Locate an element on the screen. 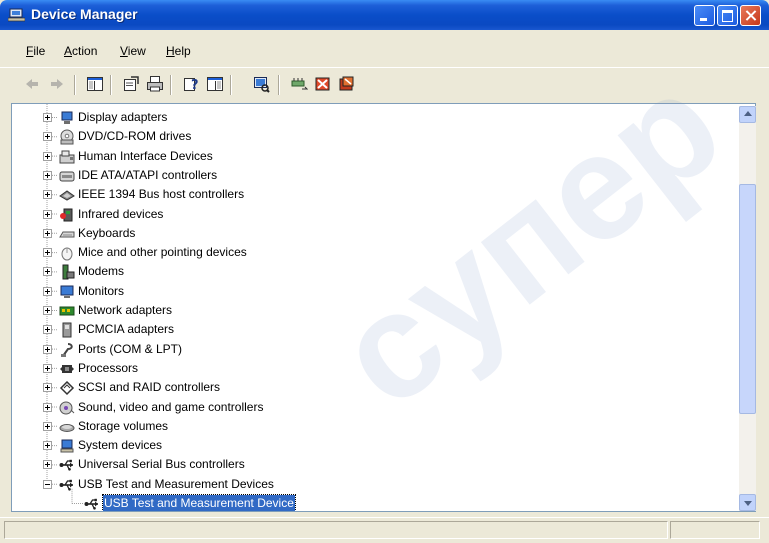 This screenshot has width=769, height=543. tree-category-row: IEEE 1394 Bus host controllers is located at coordinates (374, 194).